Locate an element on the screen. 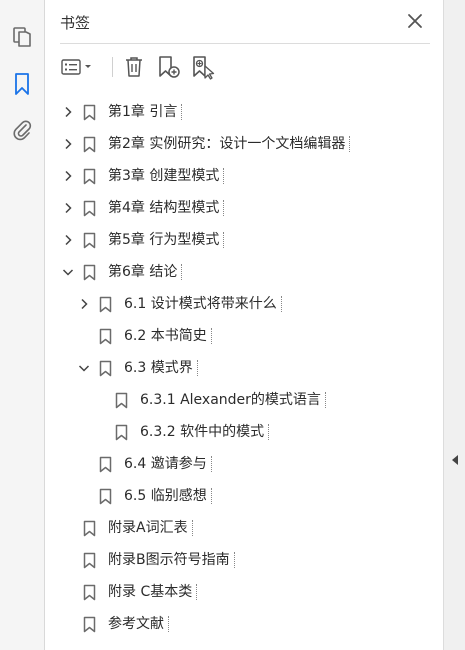 This screenshot has height=650, width=465. bookmark-item: 第2章 实例研究：设计一个文档编辑器 is located at coordinates (205, 144).